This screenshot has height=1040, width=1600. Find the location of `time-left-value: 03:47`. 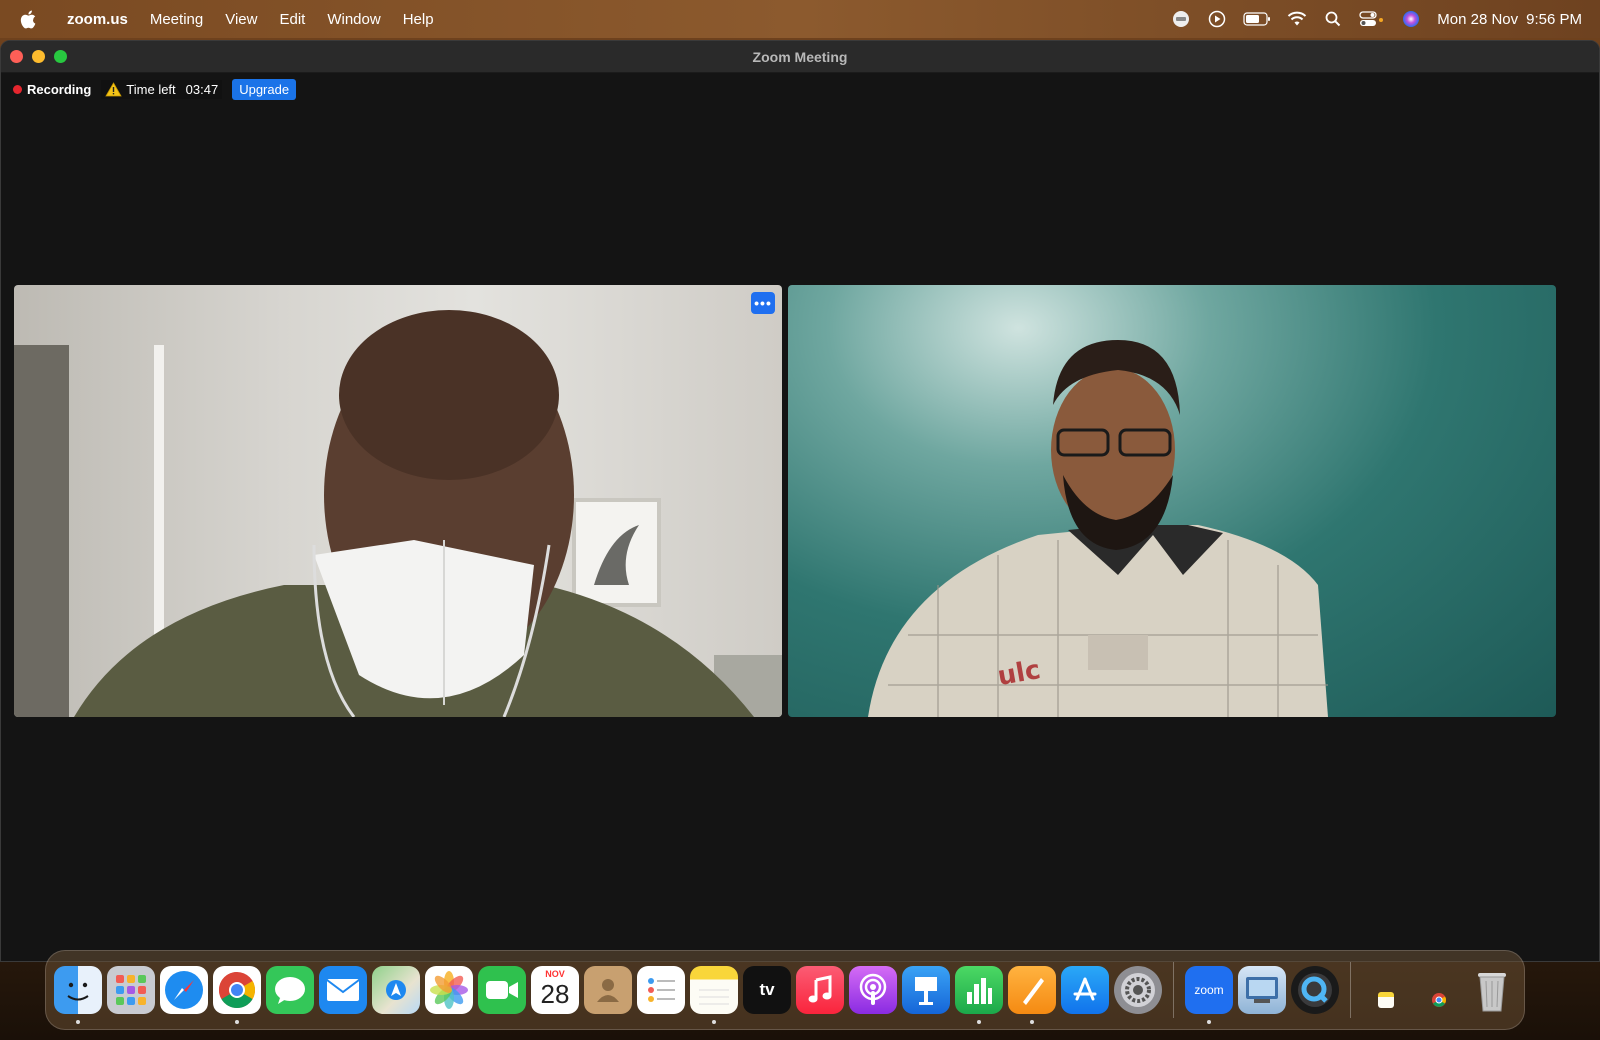

time-left-value: 03:47 is located at coordinates (202, 89).